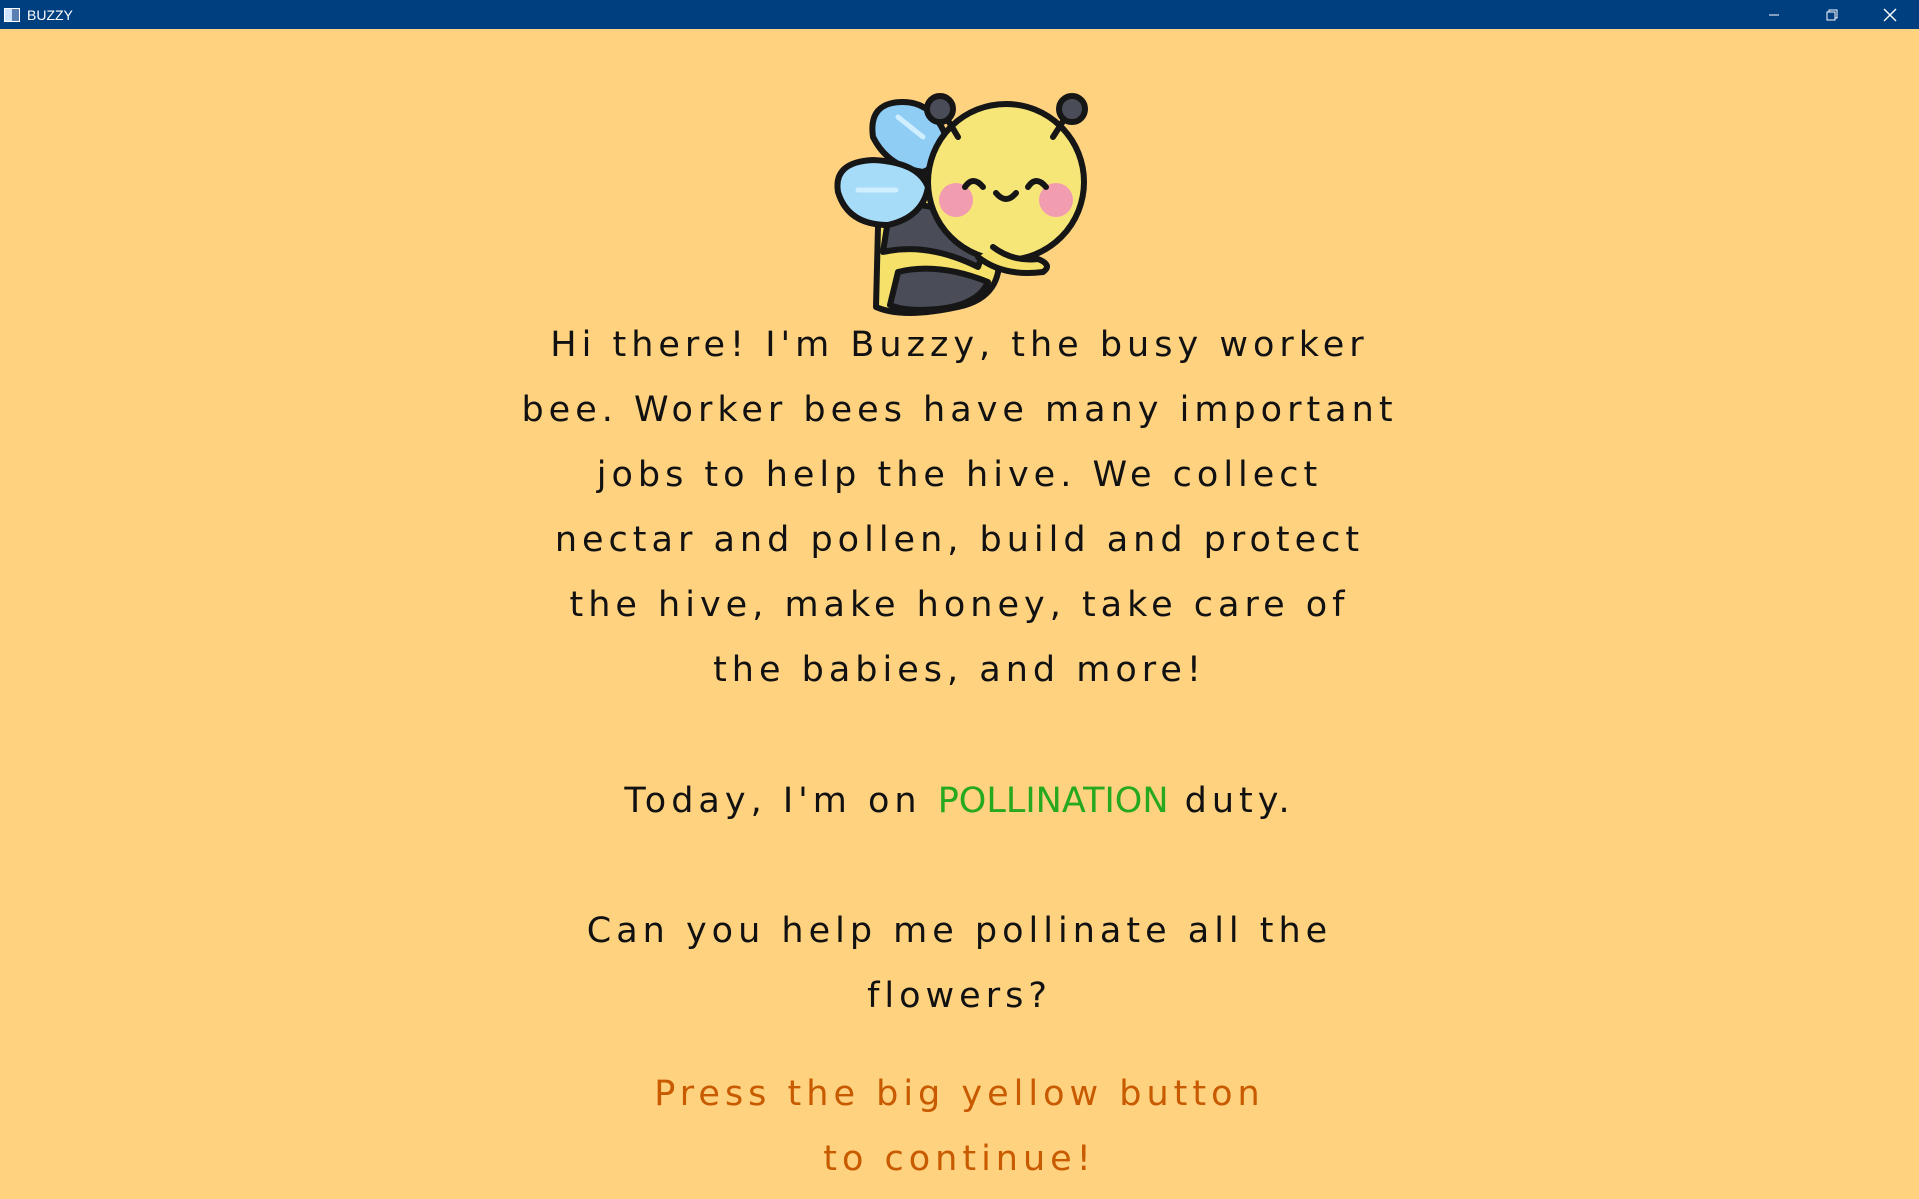 This screenshot has height=1199, width=1919. I want to click on minimize-icon, so click(1774, 14).